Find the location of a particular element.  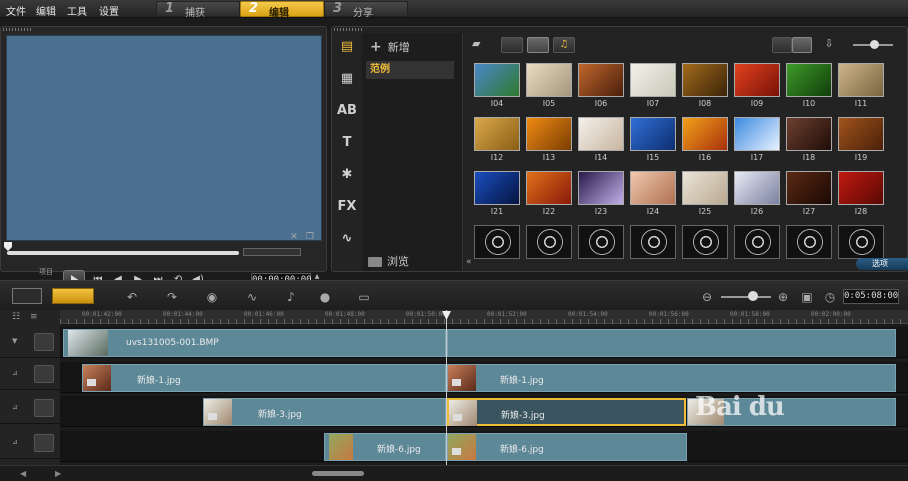

scrollbar-thumb is located at coordinates (338, 473).